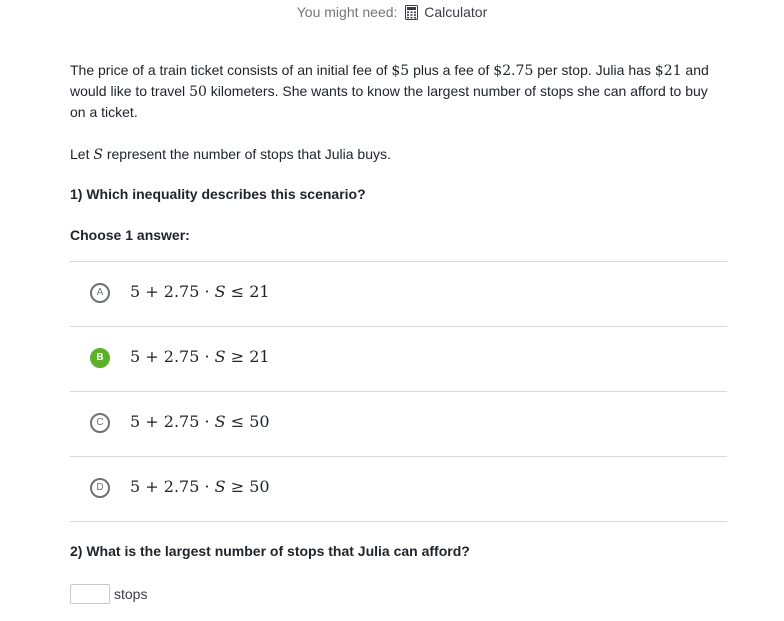 The width and height of the screenshot is (784, 621). I want to click on tool-prompt: You might need:, so click(347, 12).